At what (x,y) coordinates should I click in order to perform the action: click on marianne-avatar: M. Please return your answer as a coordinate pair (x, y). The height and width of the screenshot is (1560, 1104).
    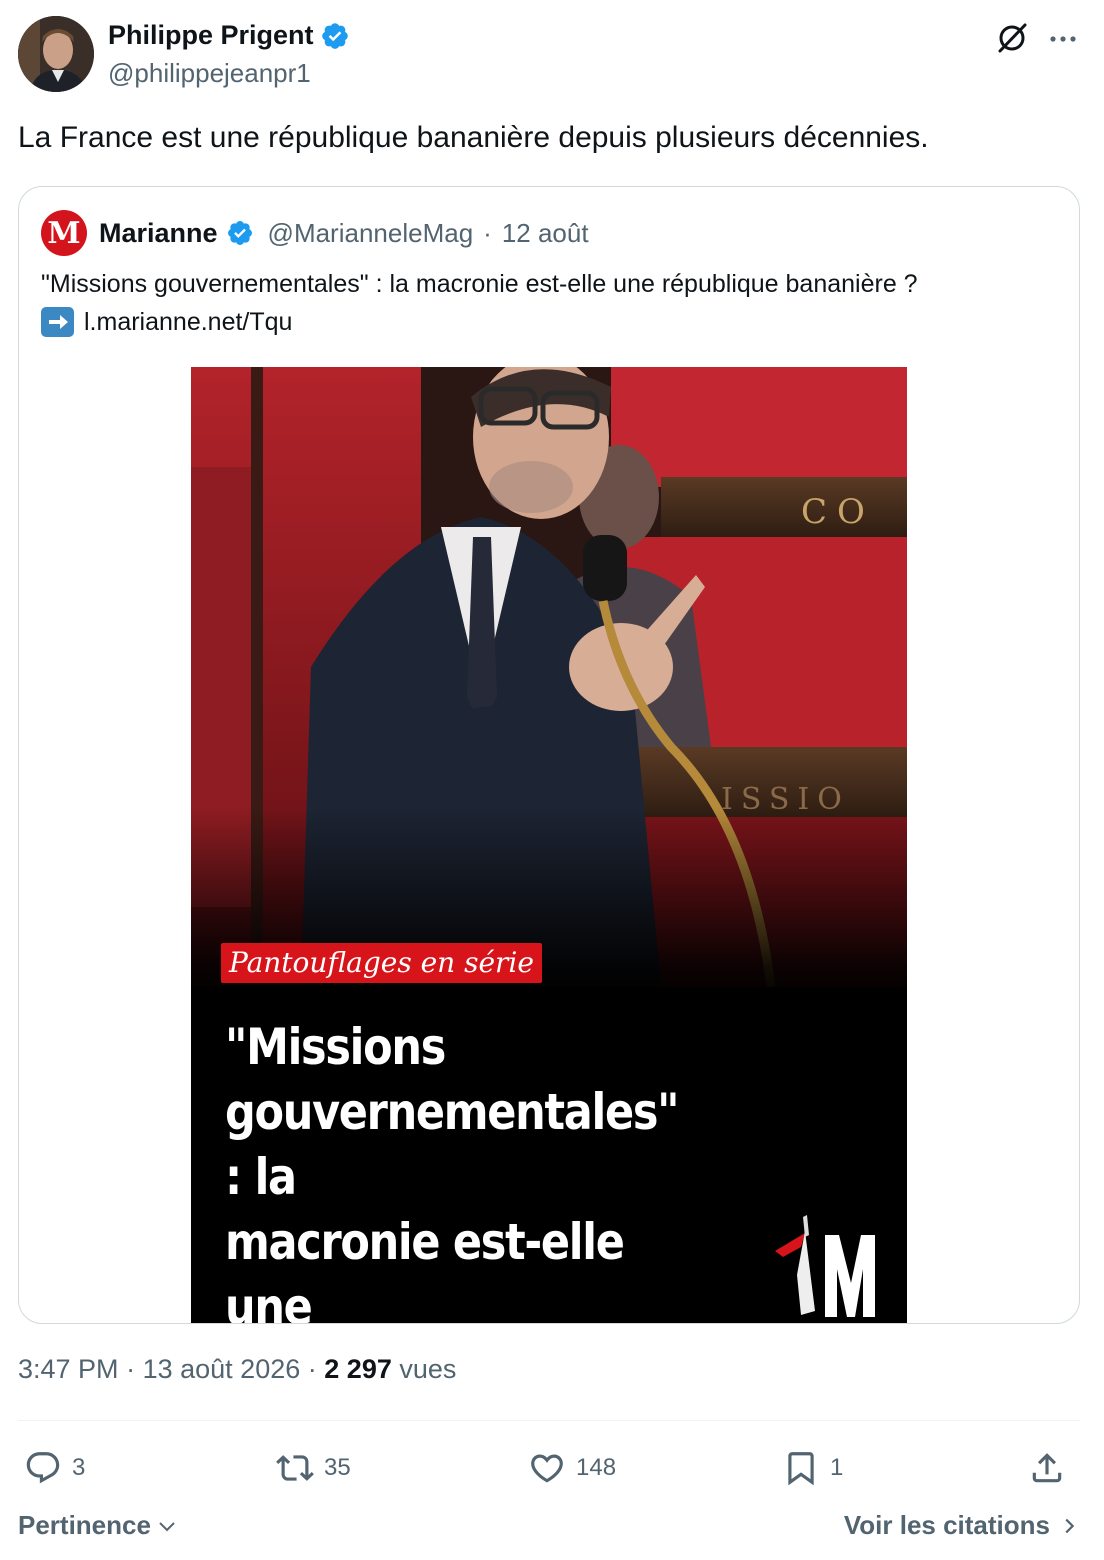
    Looking at the image, I should click on (64, 233).